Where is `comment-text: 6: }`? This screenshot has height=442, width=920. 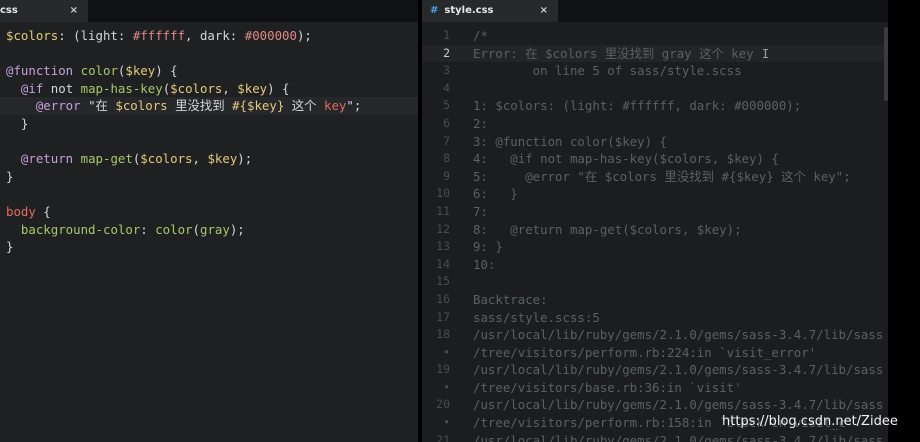
comment-text: 6: } is located at coordinates (495, 194).